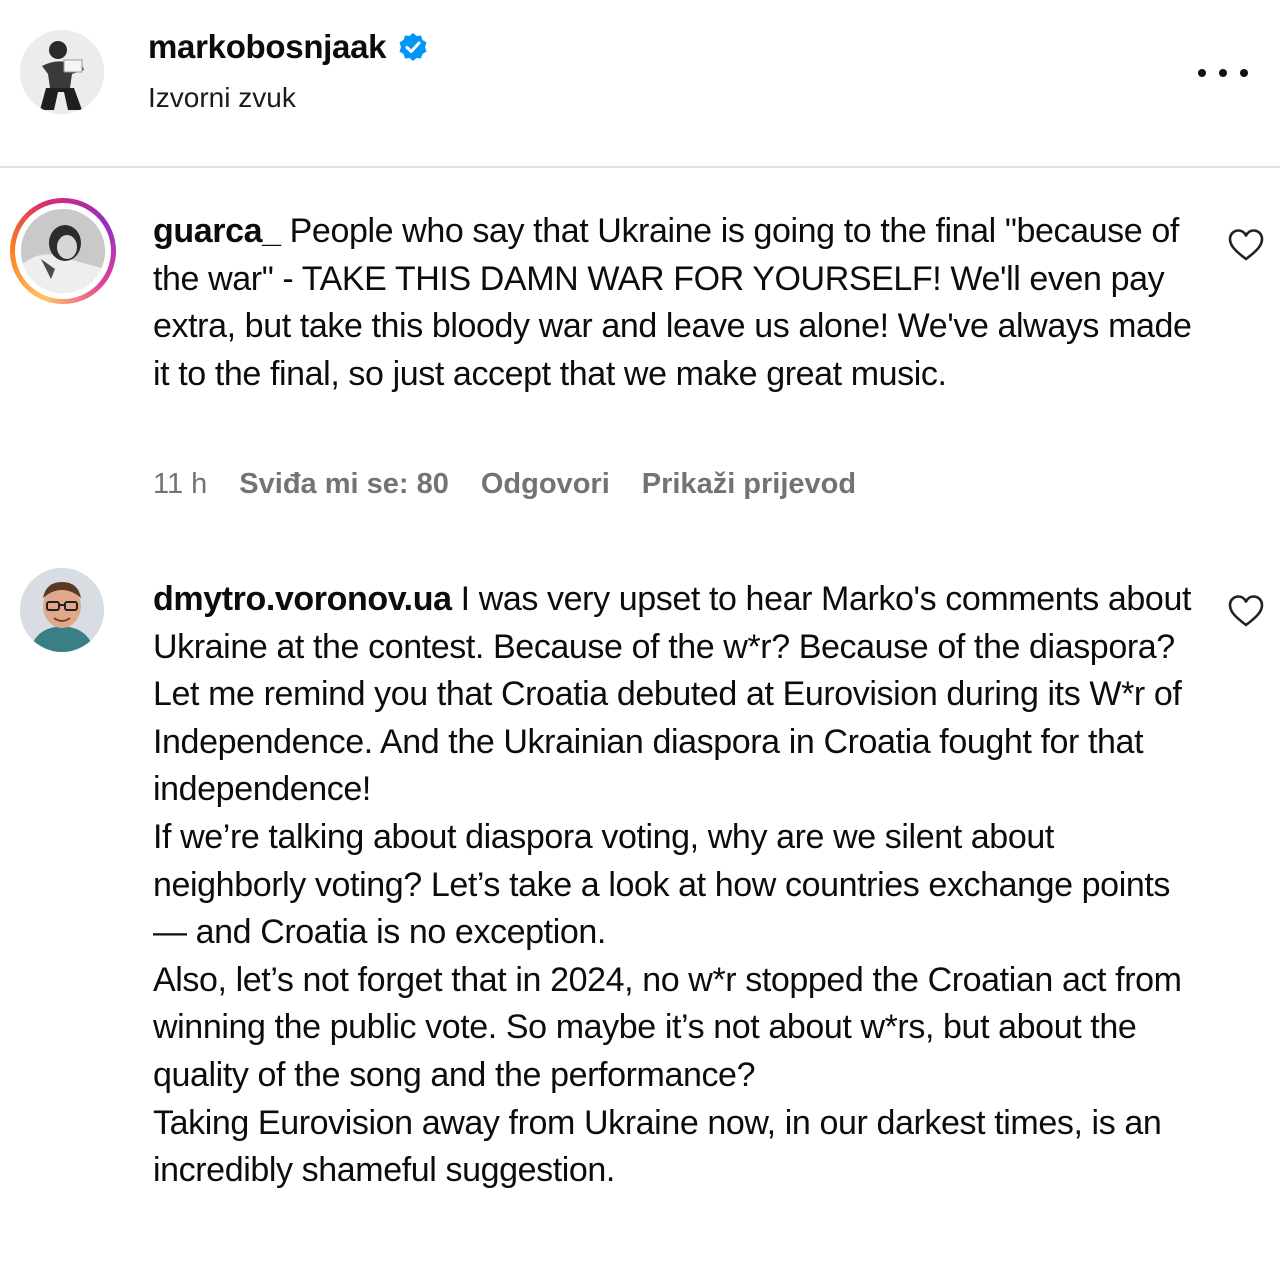 The width and height of the screenshot is (1280, 1264). Describe the element at coordinates (1223, 73) in the screenshot. I see `more-options-icon` at that location.